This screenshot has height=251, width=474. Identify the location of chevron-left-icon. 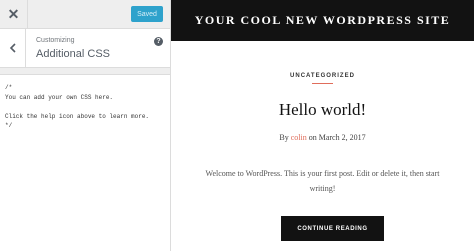
(12, 48).